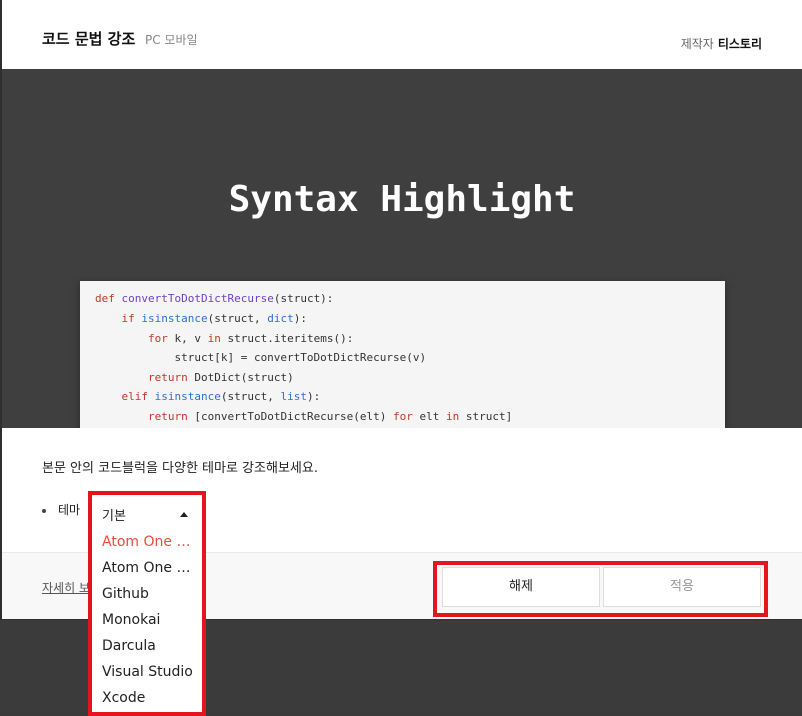 This screenshot has width=802, height=716. I want to click on theme-option: Atom One Light, so click(150, 568).